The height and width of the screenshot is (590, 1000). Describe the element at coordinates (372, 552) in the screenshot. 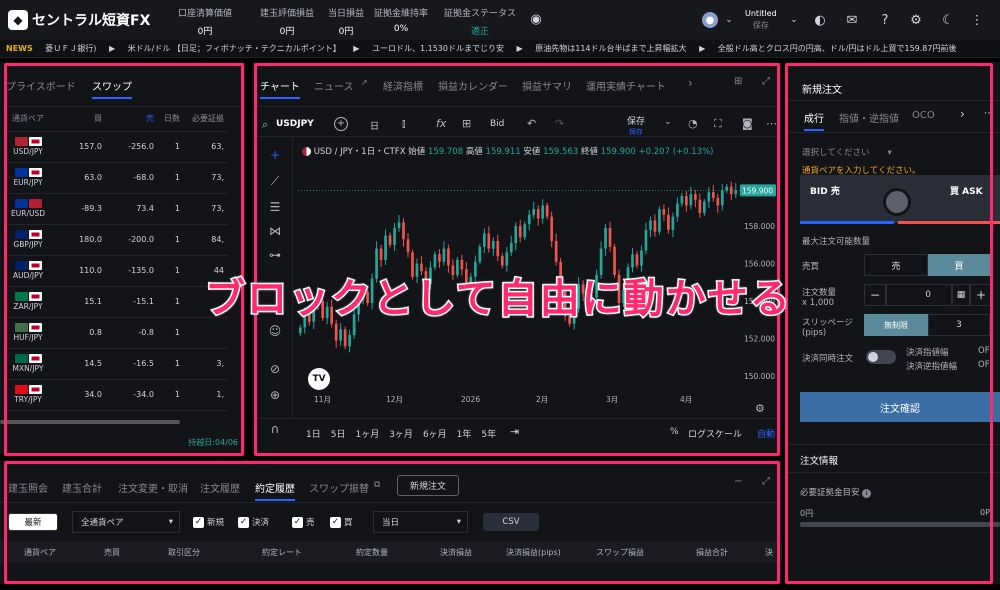

I see `history-column-header: 約定数量` at that location.